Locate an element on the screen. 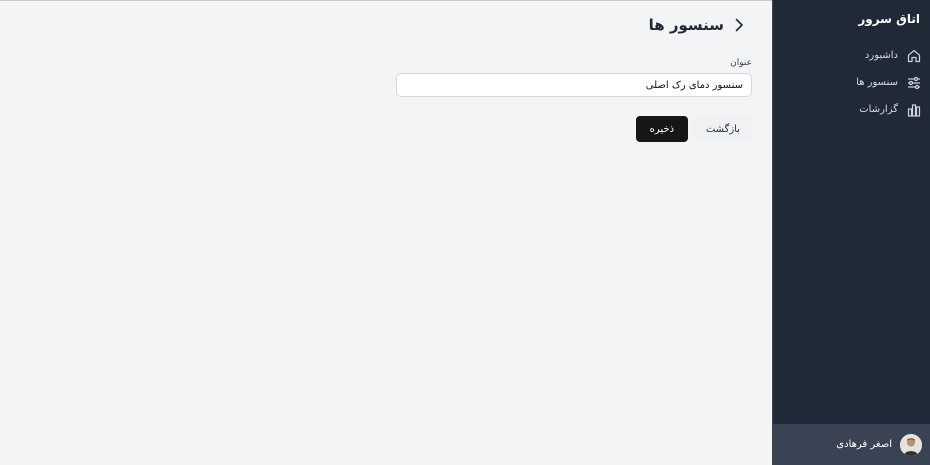  sidebar-item-dashboard: داشبورد is located at coordinates (851, 55).